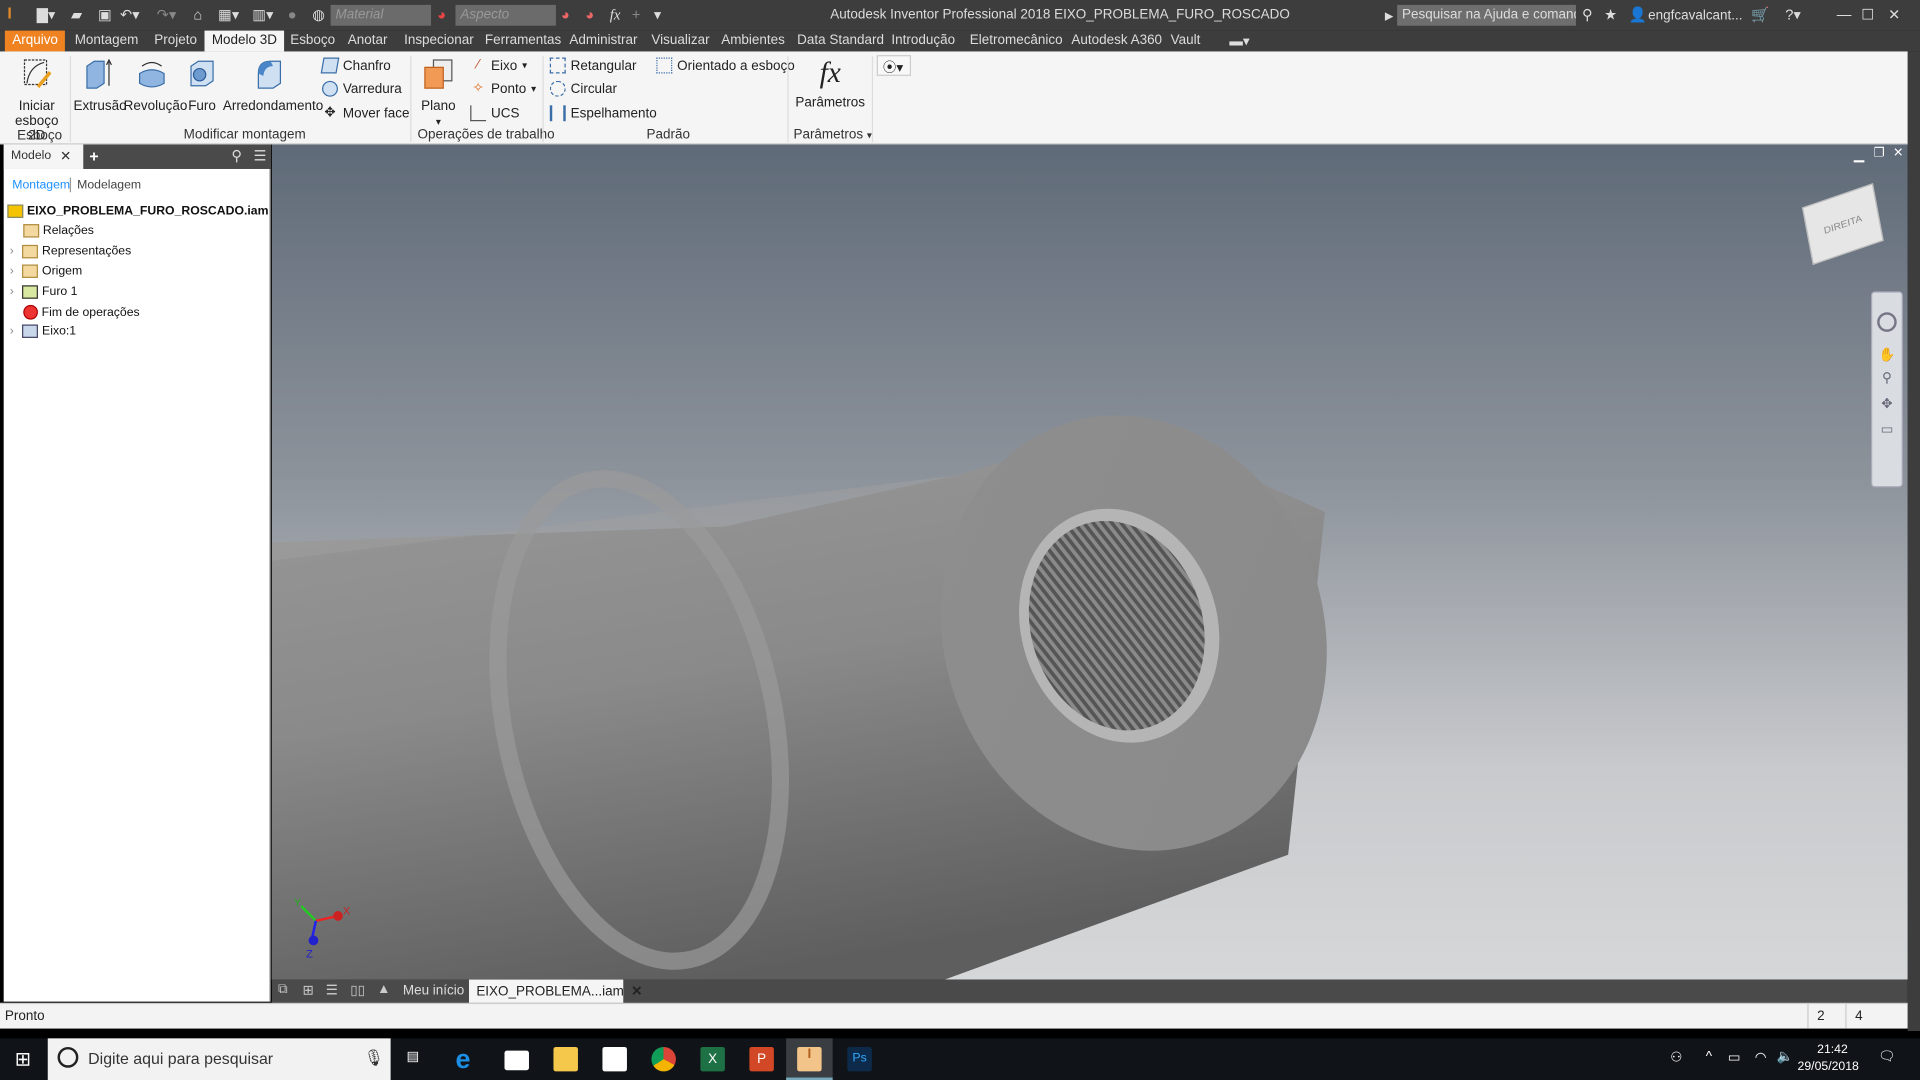 This screenshot has width=1920, height=1080. I want to click on viewport-restore-icon: ❐, so click(1878, 153).